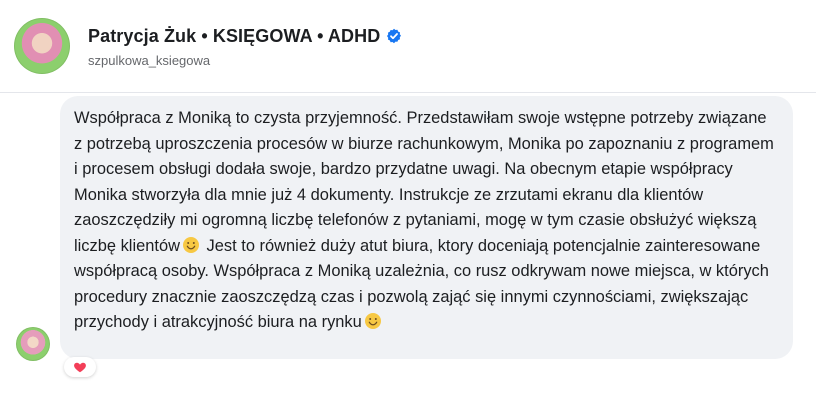 The image size is (816, 402). Describe the element at coordinates (234, 36) in the screenshot. I see `author-name: Patrycja Żuk • KSIĘGOWA • ADHD` at that location.